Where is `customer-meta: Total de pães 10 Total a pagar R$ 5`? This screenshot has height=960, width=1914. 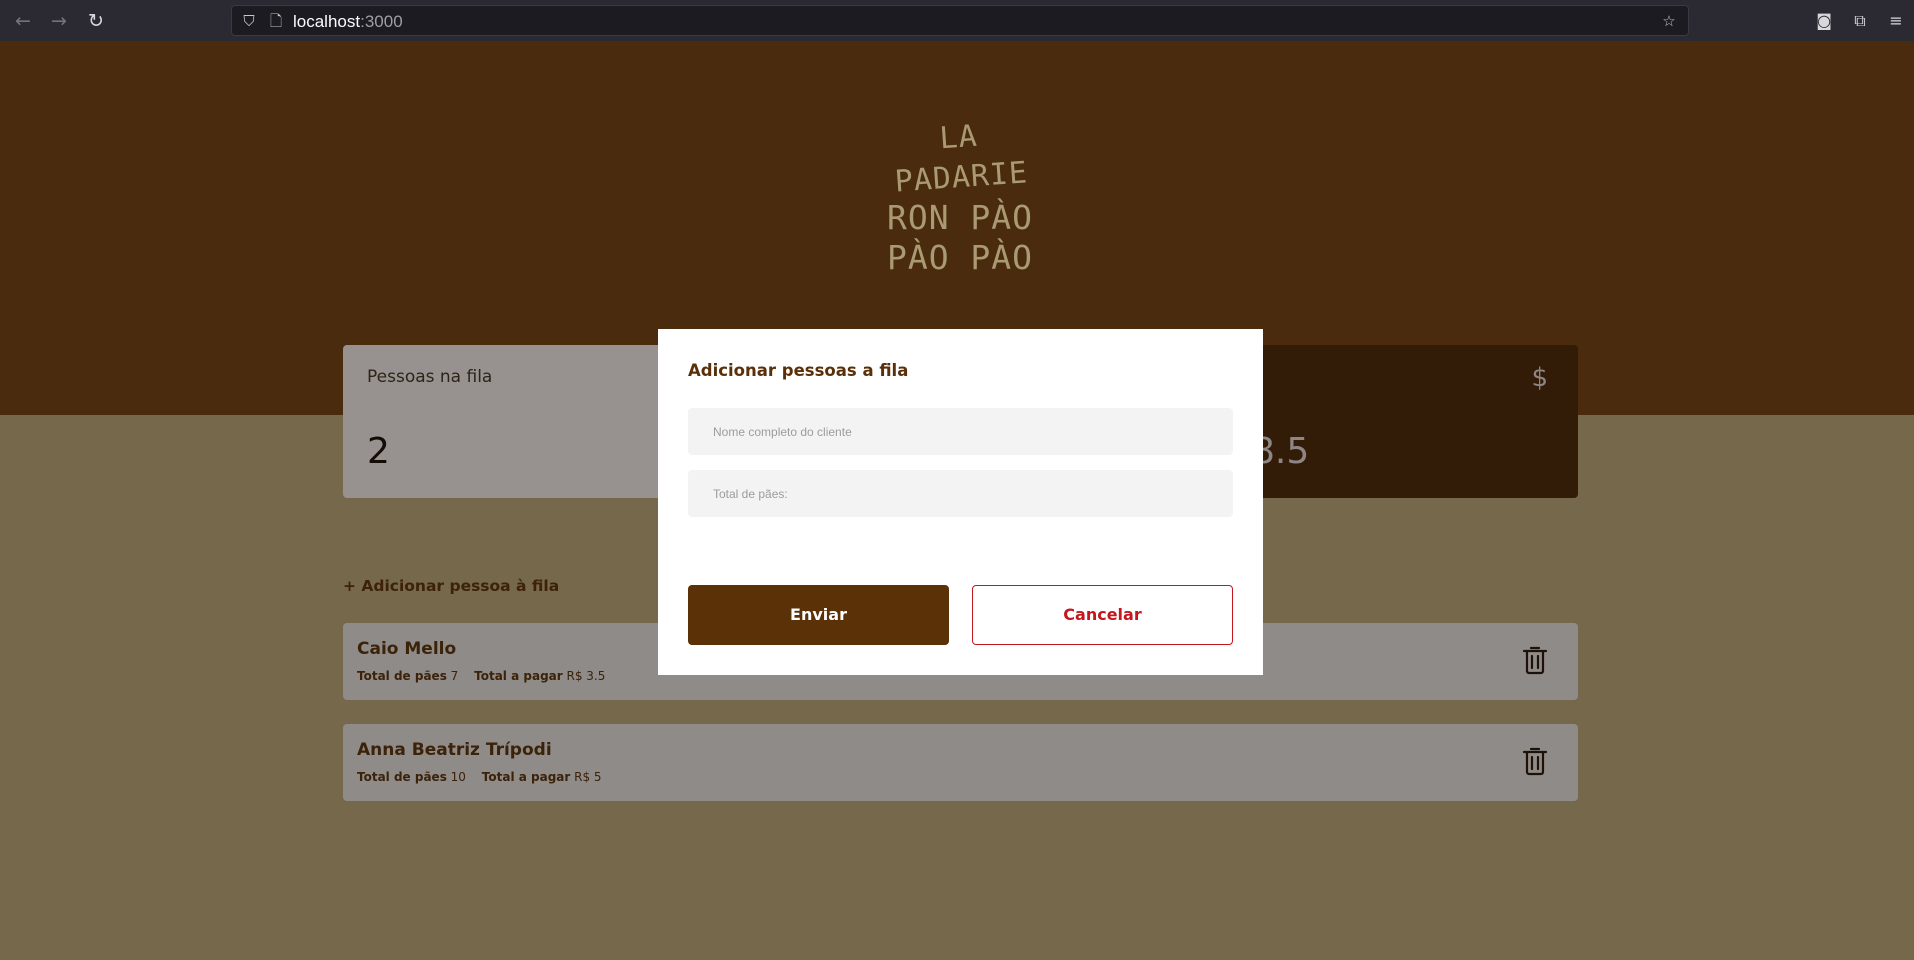 customer-meta: Total de pães 10 Total a pagar R$ 5 is located at coordinates (479, 777).